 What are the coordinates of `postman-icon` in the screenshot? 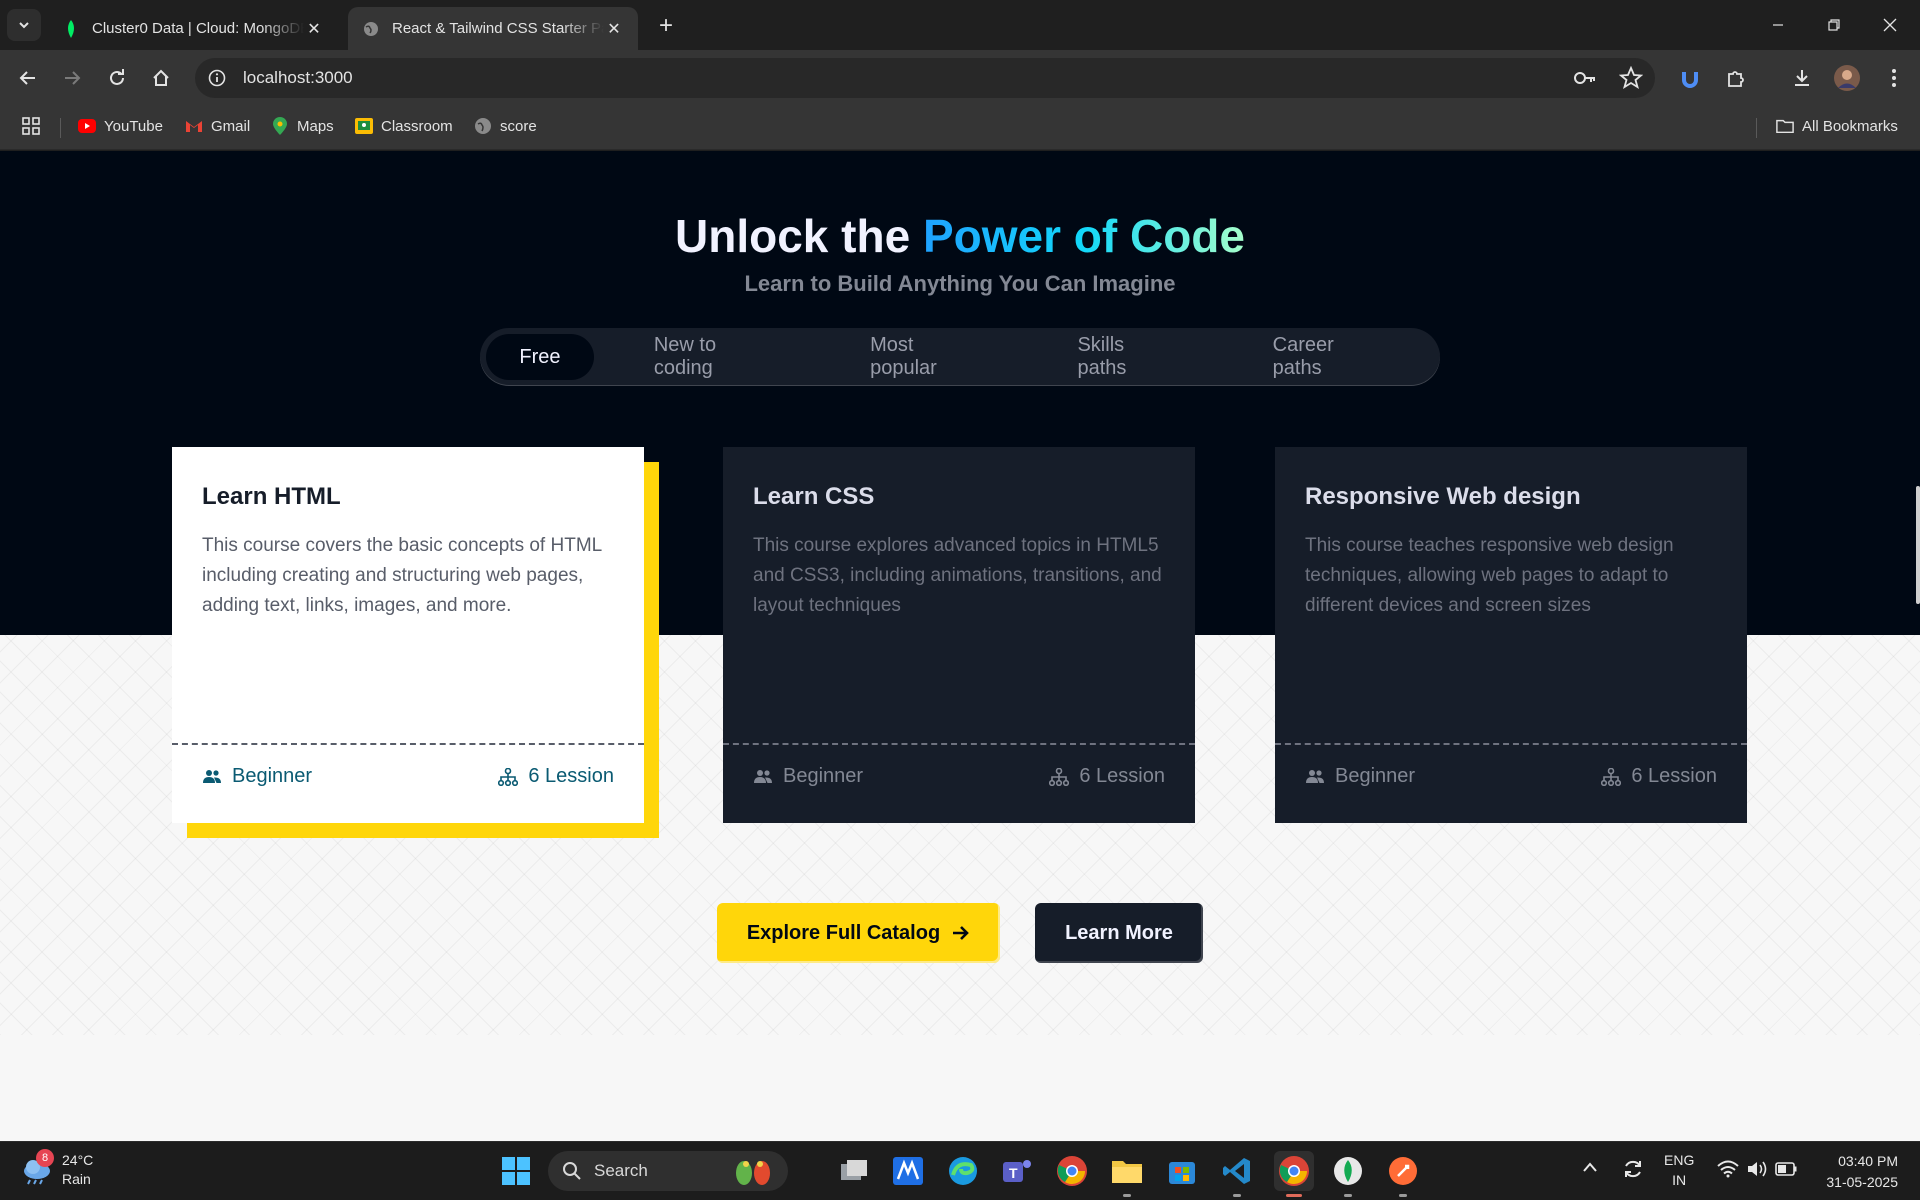 It's located at (1403, 1175).